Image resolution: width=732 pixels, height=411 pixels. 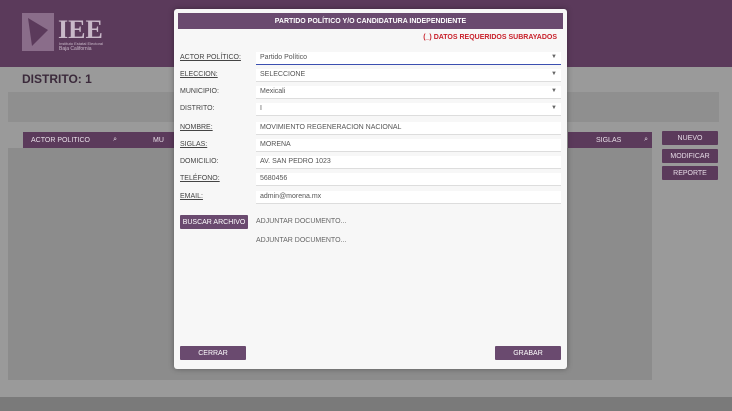 What do you see at coordinates (75, 49) in the screenshot?
I see `svg-text: Baja California` at bounding box center [75, 49].